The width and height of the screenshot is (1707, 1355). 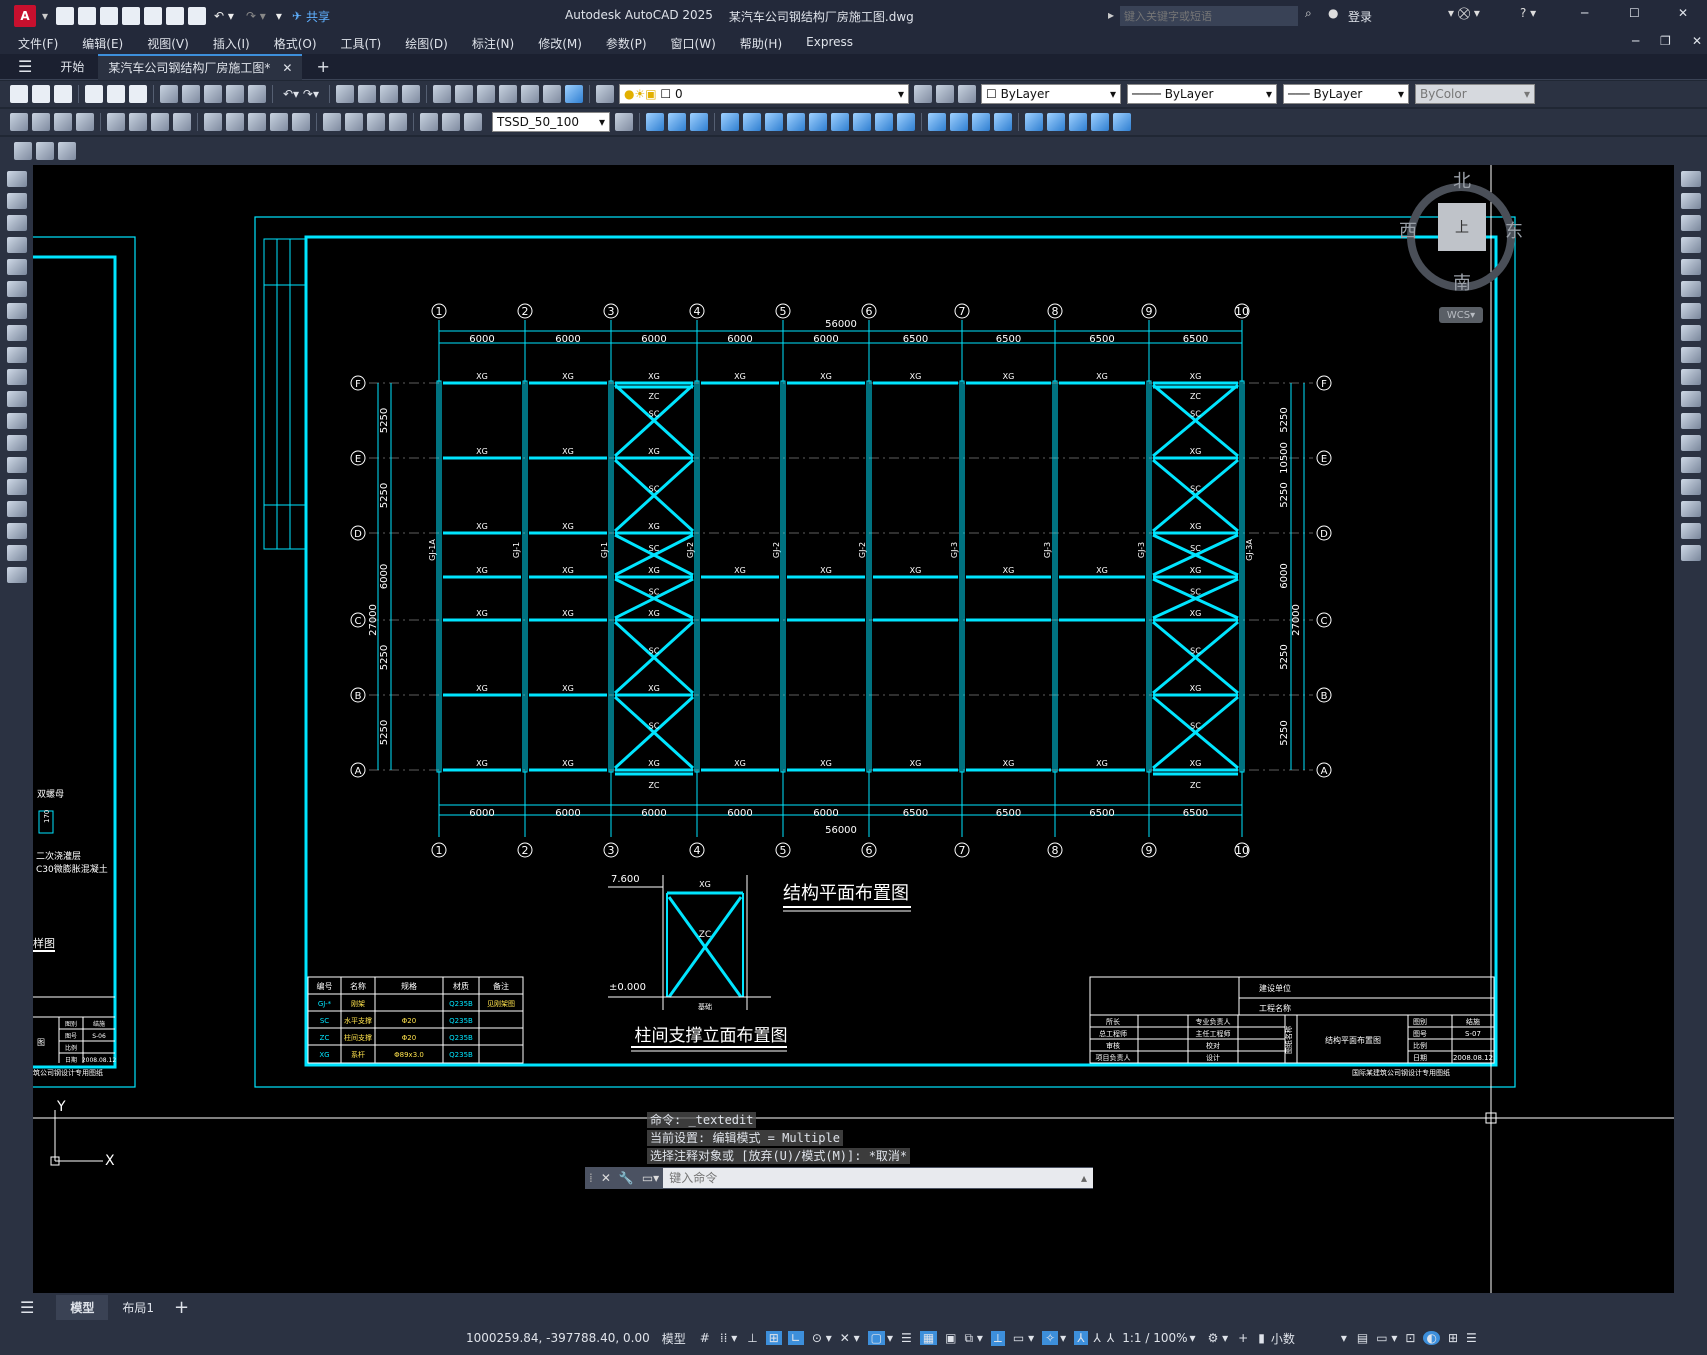 I want to click on help-toolbar-icon, so click(x=573, y=94).